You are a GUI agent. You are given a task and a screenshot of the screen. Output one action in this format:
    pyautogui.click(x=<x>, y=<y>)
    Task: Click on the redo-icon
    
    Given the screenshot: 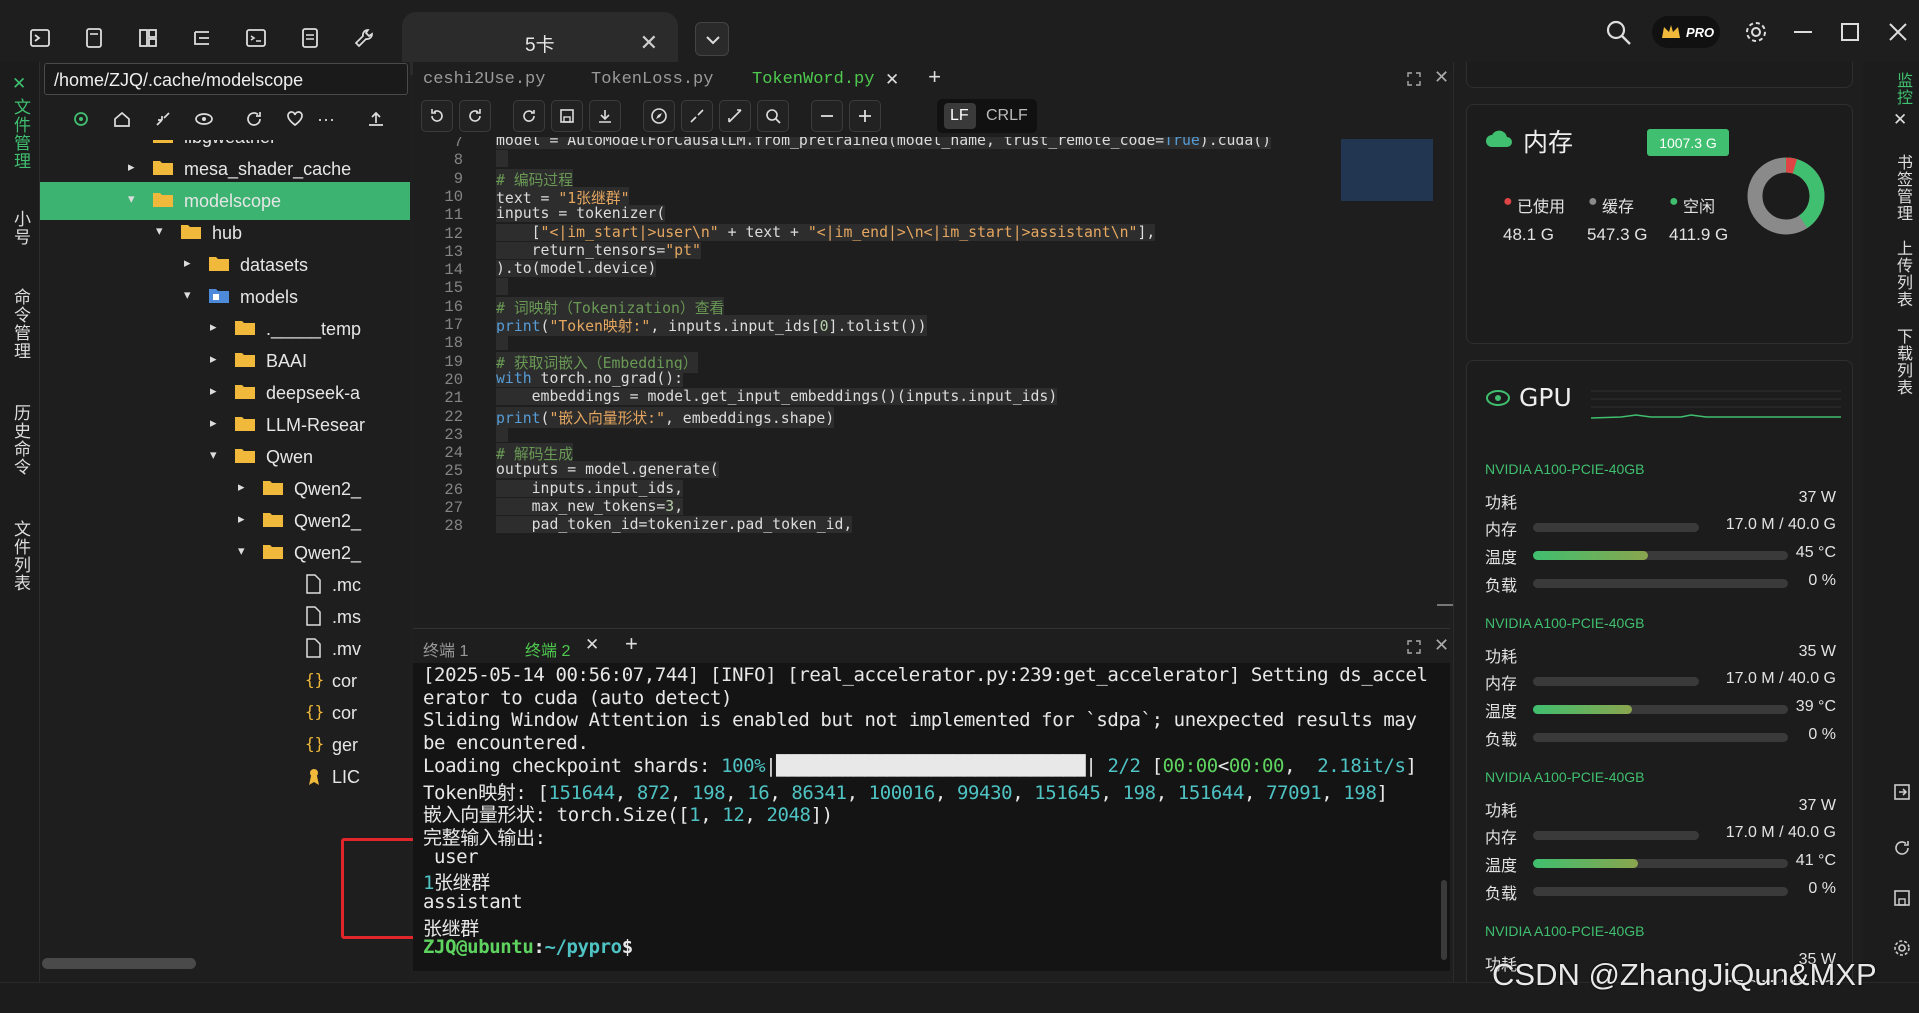 What is the action you would take?
    pyautogui.click(x=475, y=116)
    